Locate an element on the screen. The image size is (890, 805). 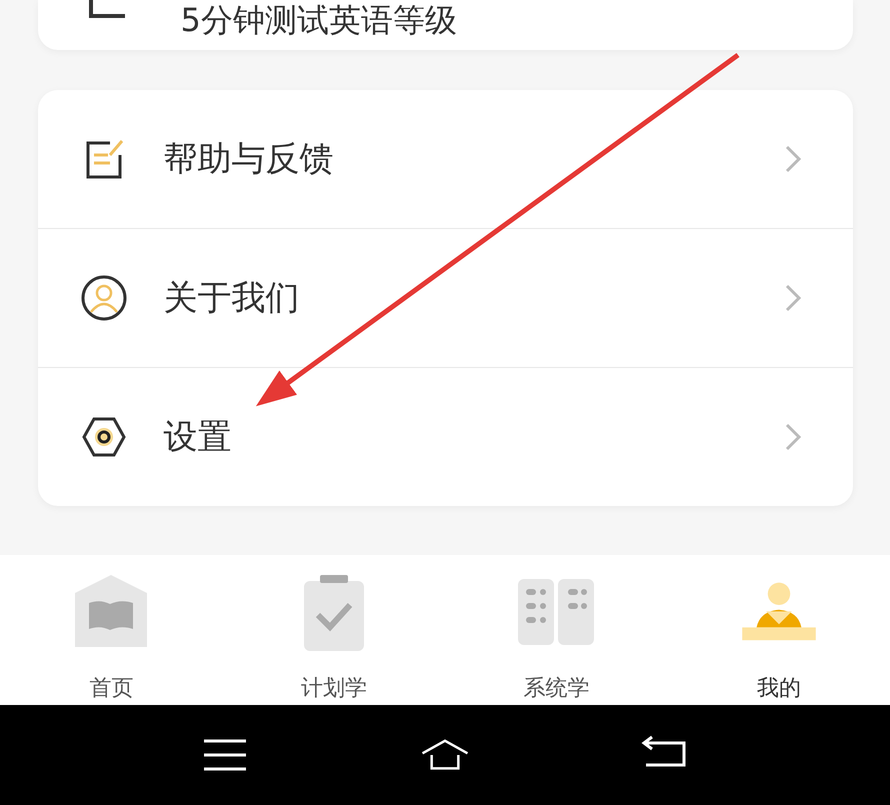
menu-label: 5分钟测试英语等级 is located at coordinates (318, 20).